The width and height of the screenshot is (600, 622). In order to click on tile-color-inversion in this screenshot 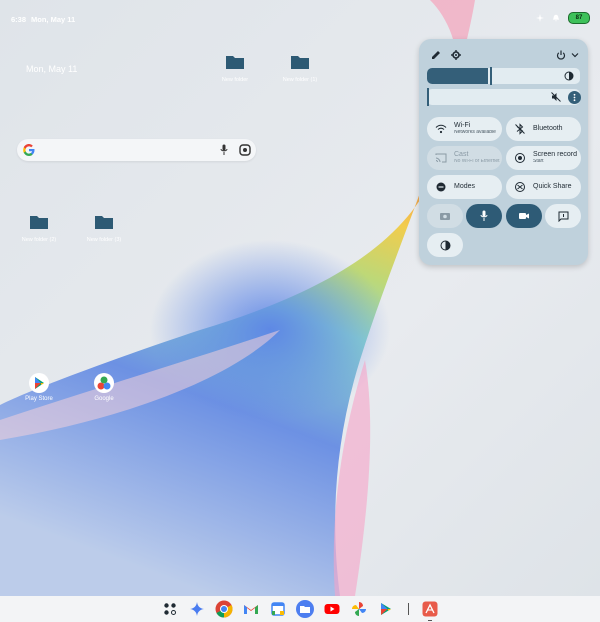, I will do `click(445, 245)`.